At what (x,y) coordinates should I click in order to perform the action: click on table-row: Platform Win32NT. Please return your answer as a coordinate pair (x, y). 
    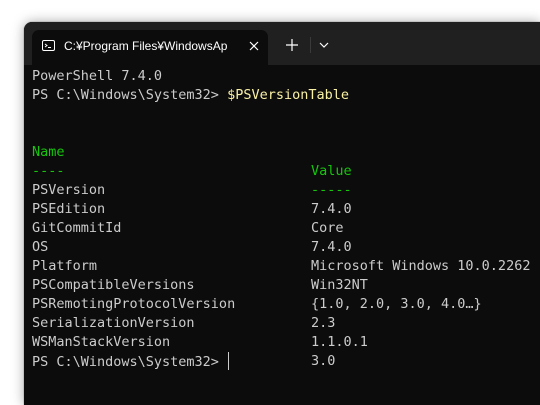
    Looking at the image, I should click on (286, 265).